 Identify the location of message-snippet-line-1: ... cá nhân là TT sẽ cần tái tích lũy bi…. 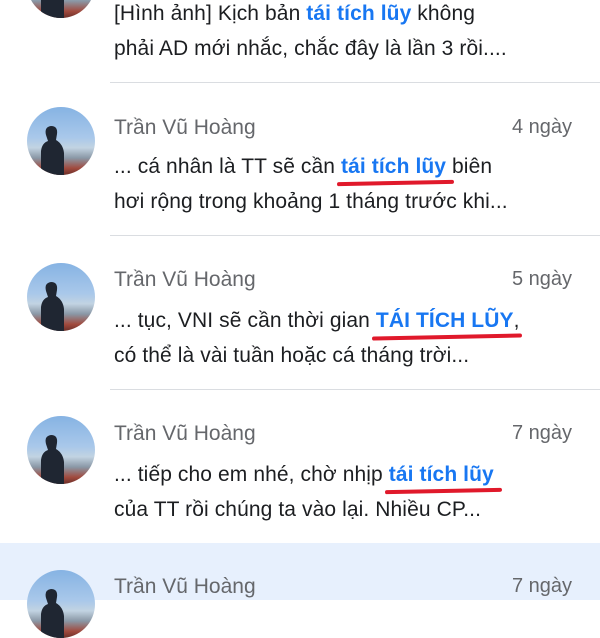
(303, 171).